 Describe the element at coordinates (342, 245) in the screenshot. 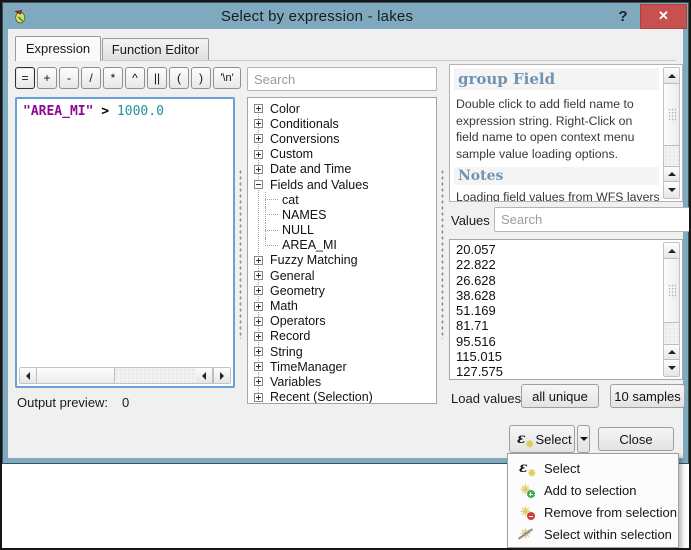

I see `tree-item: AREA_MI` at that location.